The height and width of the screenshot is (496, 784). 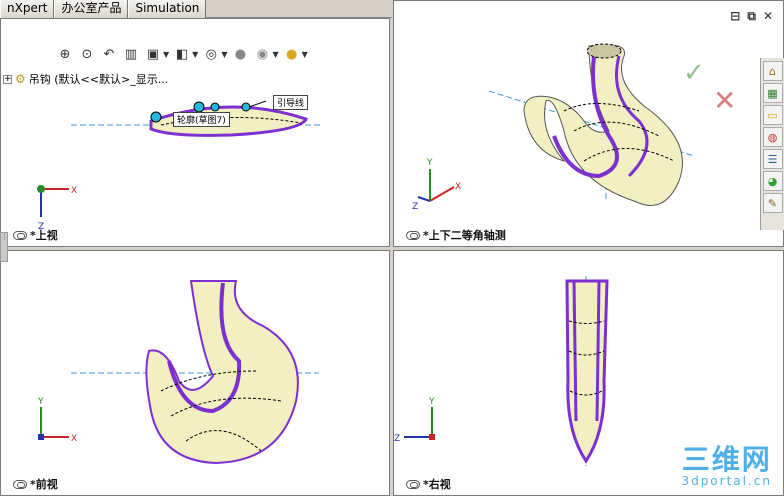 I want to click on view-label-top: *上视, so click(x=35, y=235).